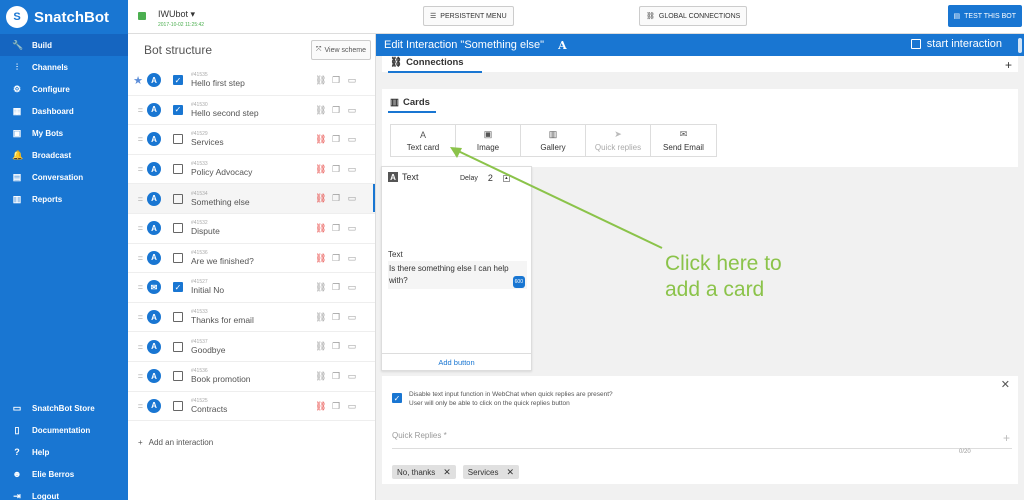  I want to click on add-quick-reply-button: +, so click(1006, 438).